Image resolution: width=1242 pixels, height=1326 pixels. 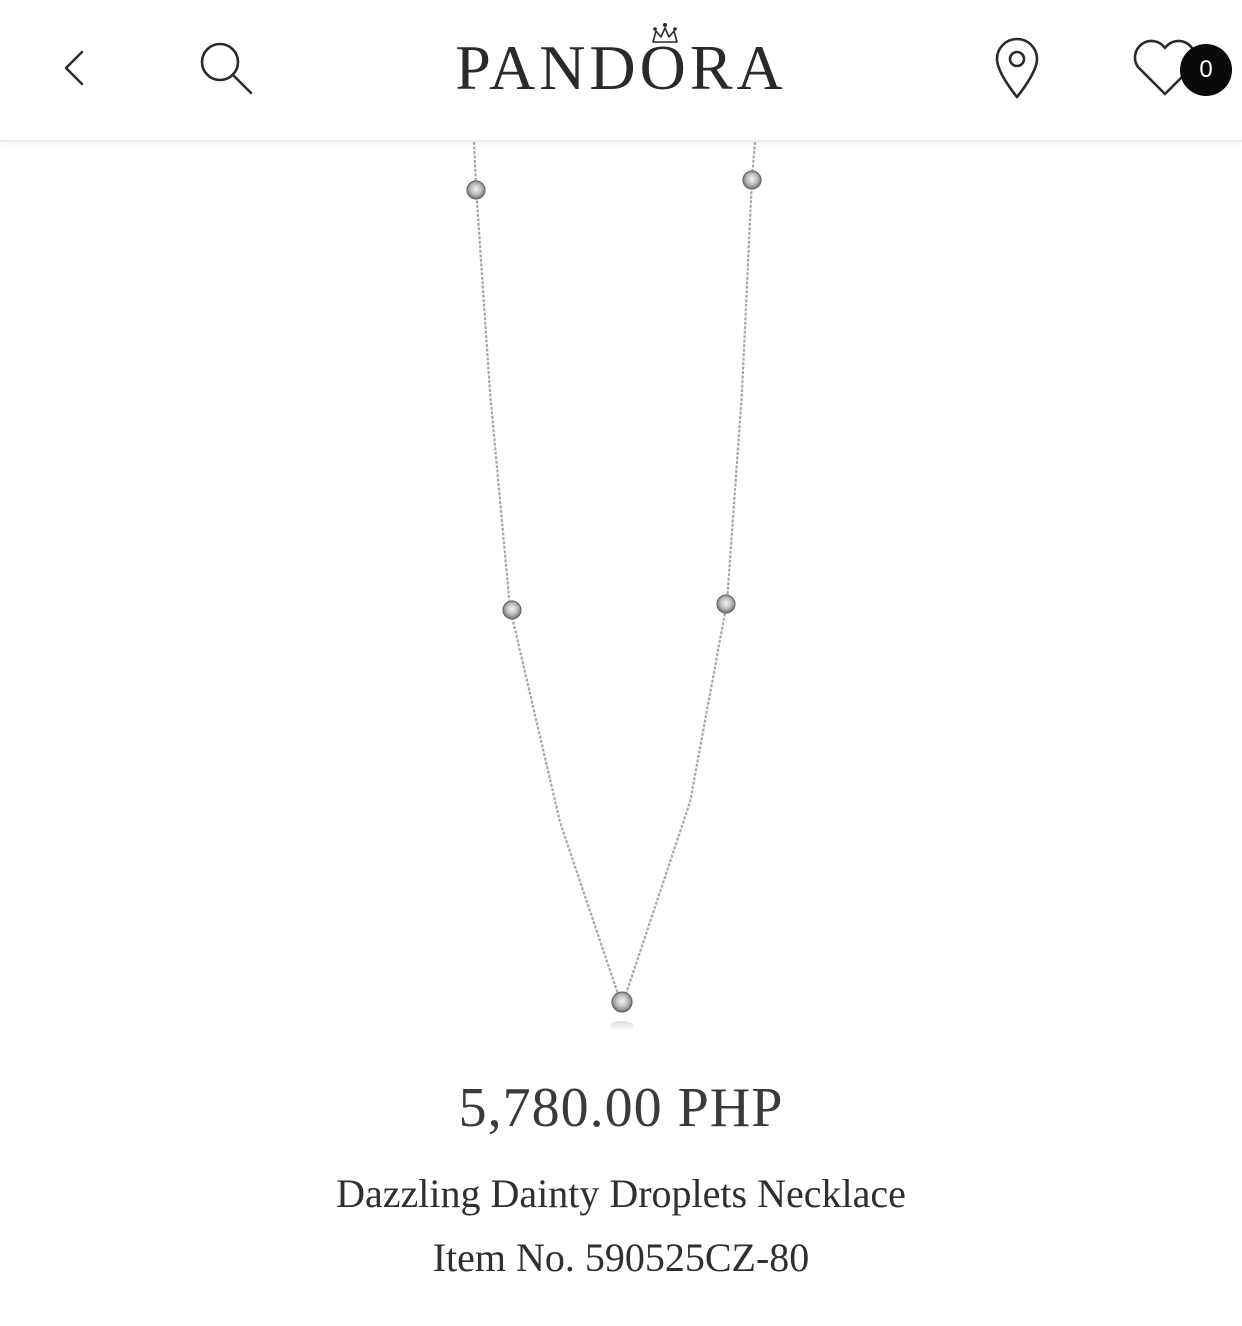 I want to click on product-price: 5,780.00 PHP, so click(x=621, y=1108).